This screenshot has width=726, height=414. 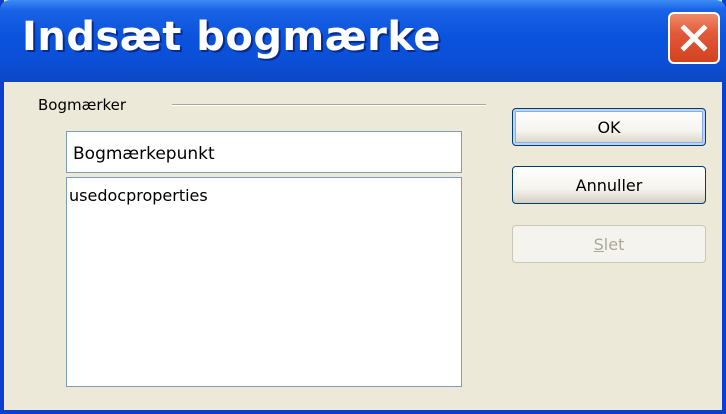 I want to click on delete-button-accel: S, so click(x=598, y=244).